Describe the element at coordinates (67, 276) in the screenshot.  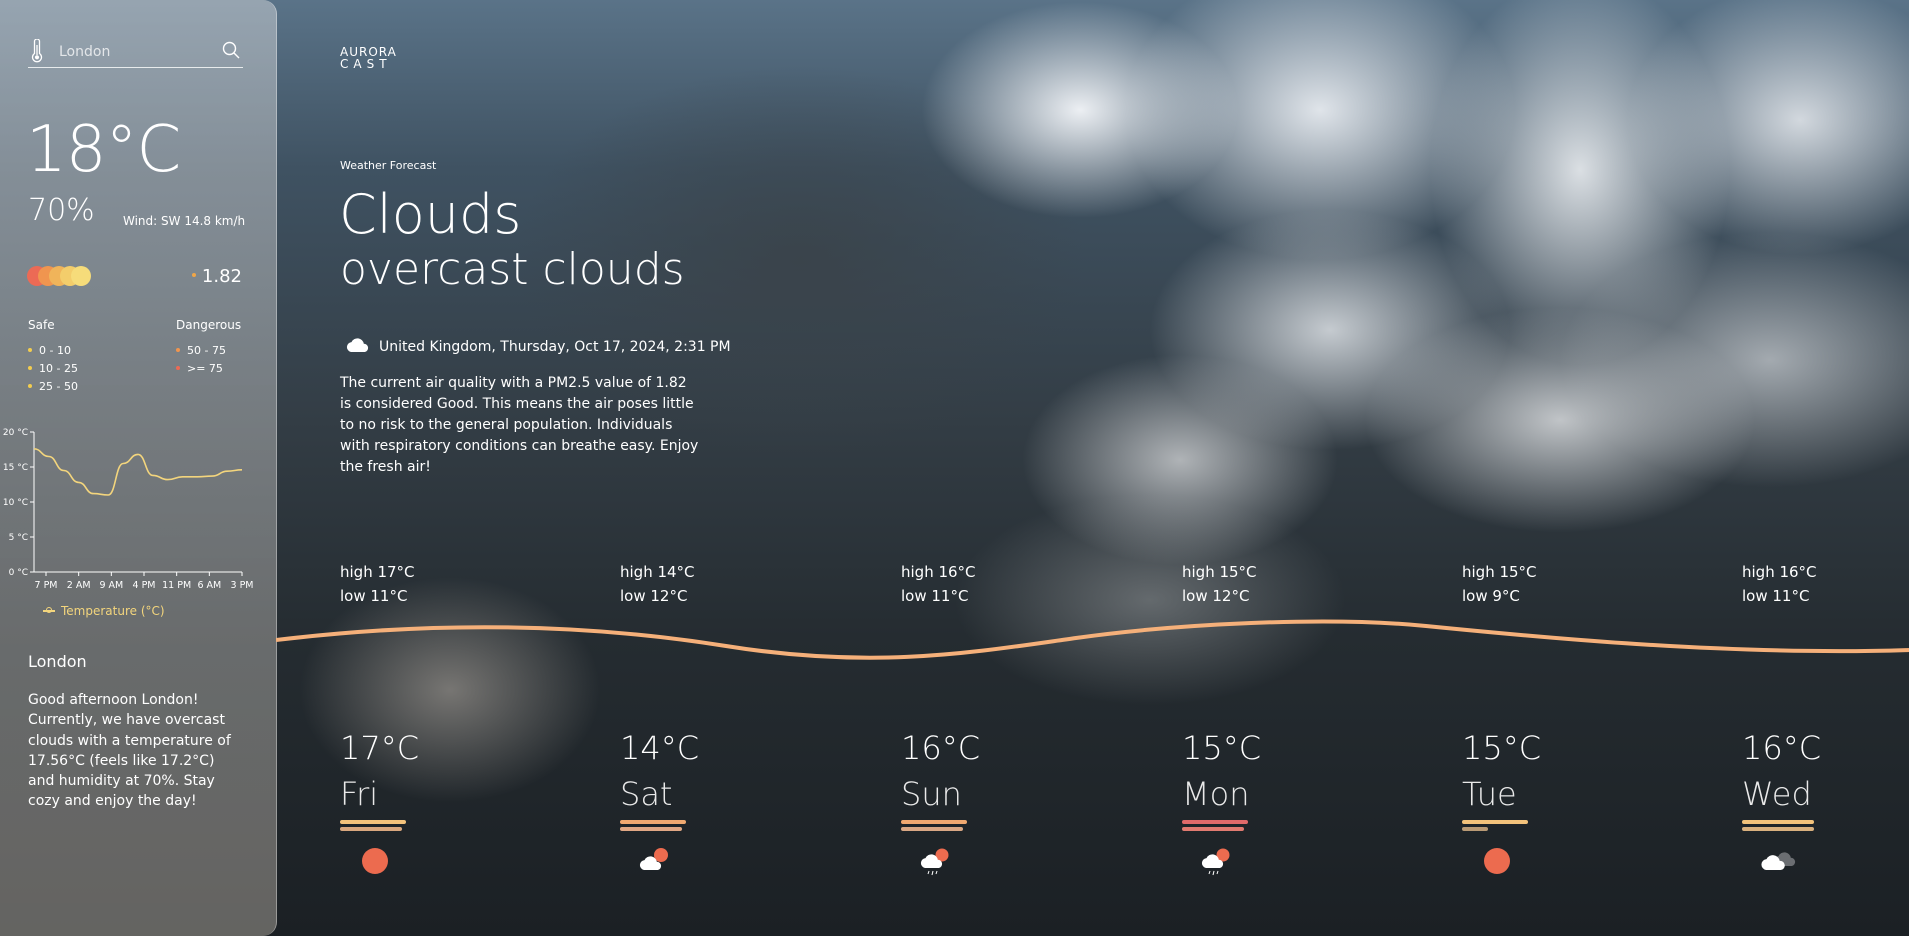
I see `air-quality-scale` at that location.